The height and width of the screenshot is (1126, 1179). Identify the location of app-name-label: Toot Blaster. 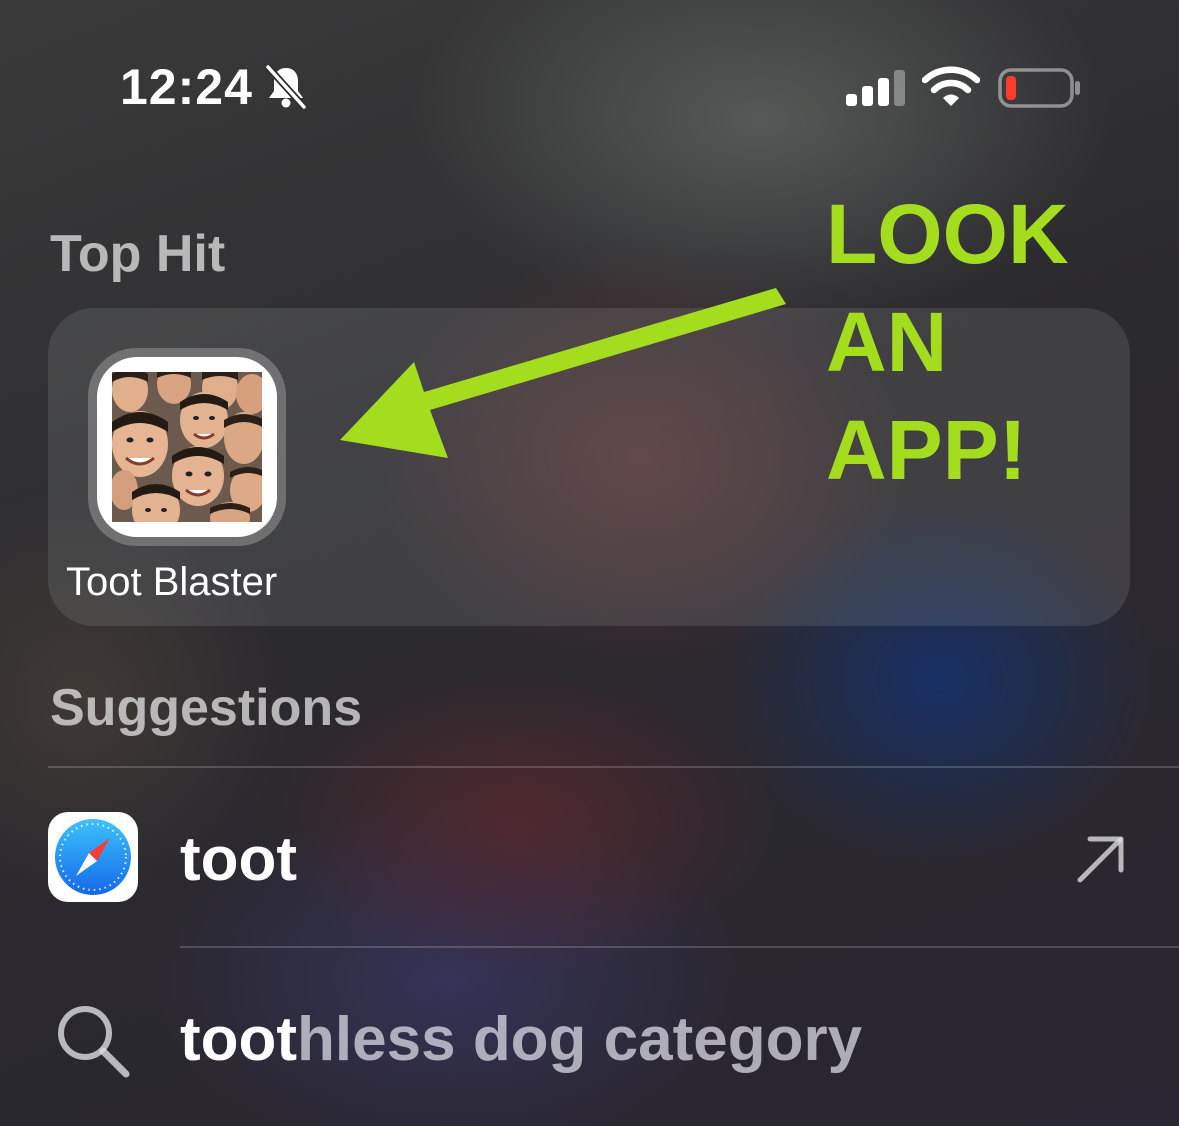
(172, 582).